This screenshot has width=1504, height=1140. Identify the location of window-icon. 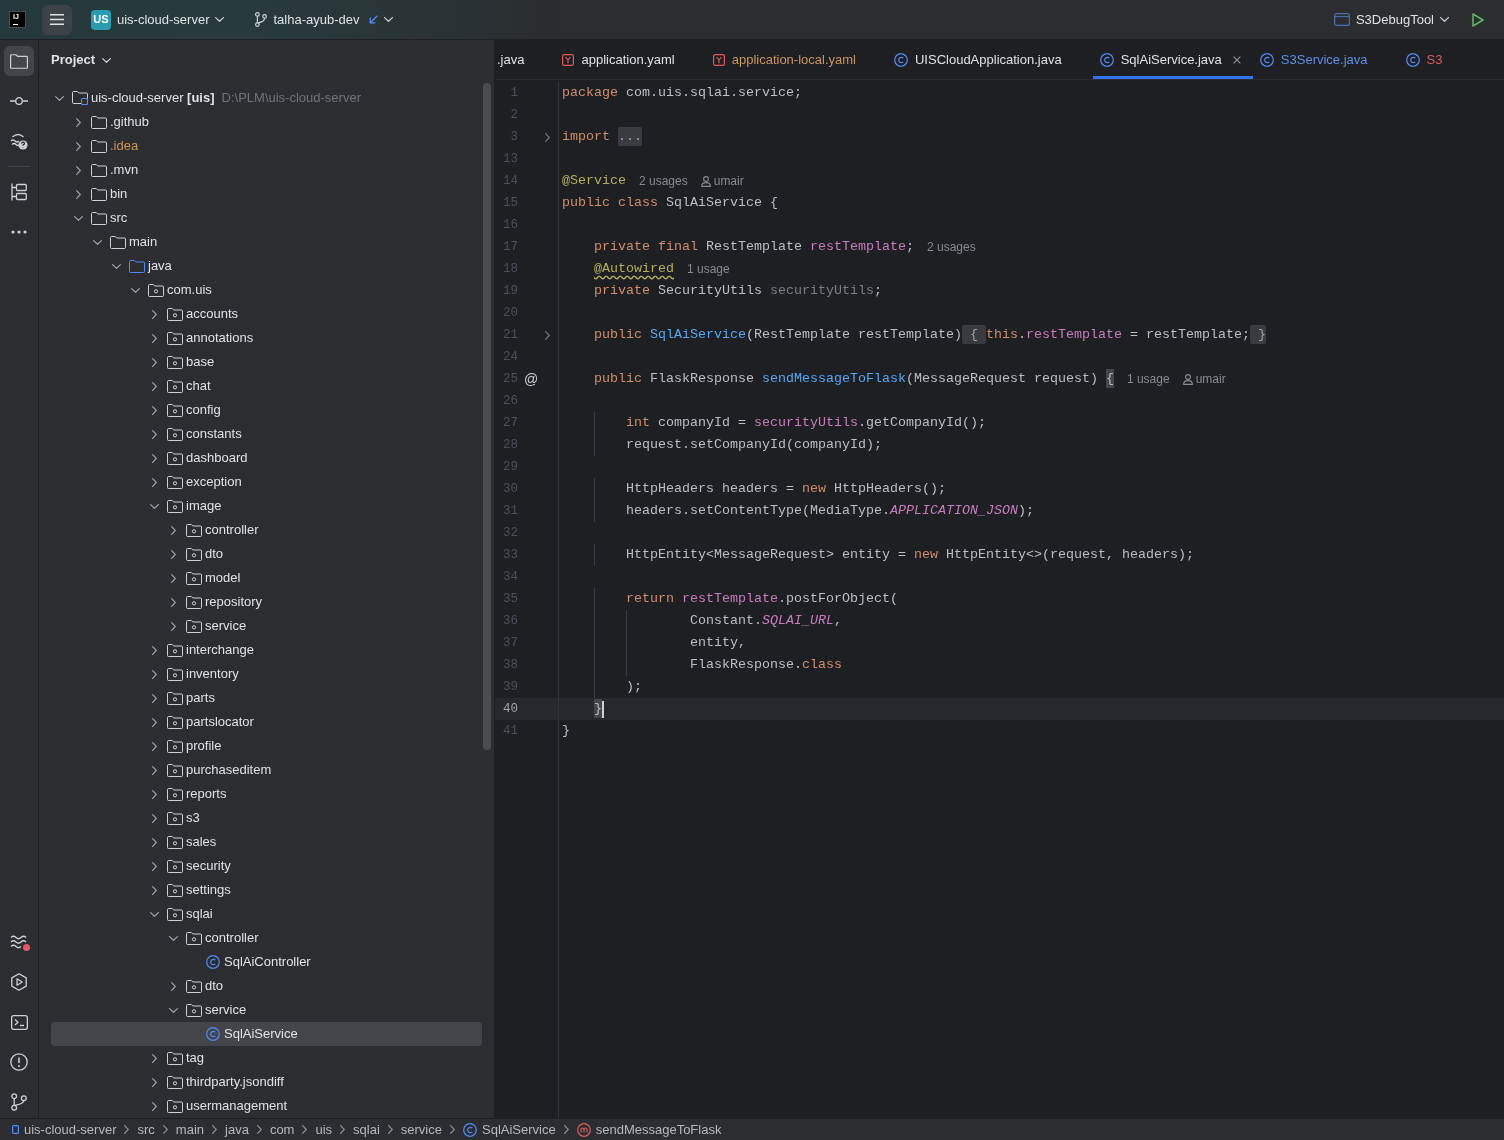
(1341, 19).